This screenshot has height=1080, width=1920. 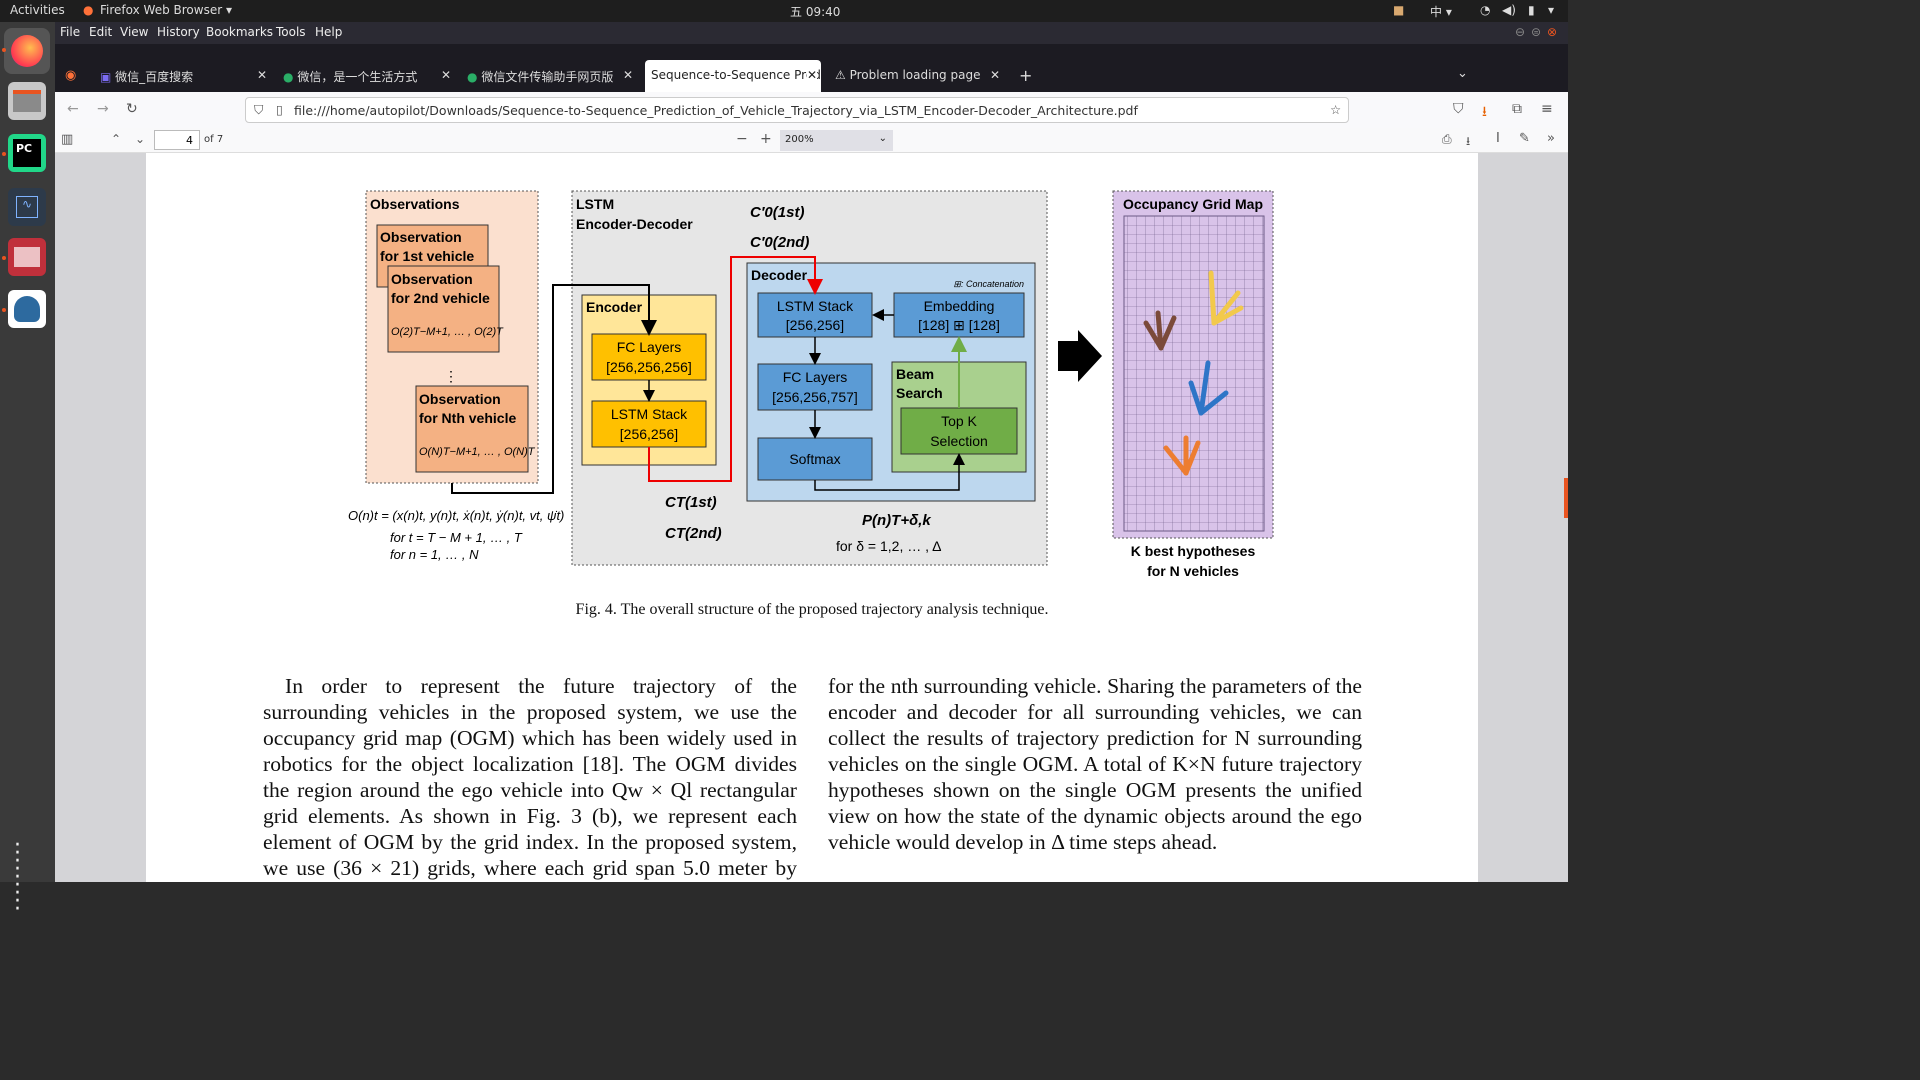 I want to click on svg-text: C′0(1st), so click(x=777, y=212).